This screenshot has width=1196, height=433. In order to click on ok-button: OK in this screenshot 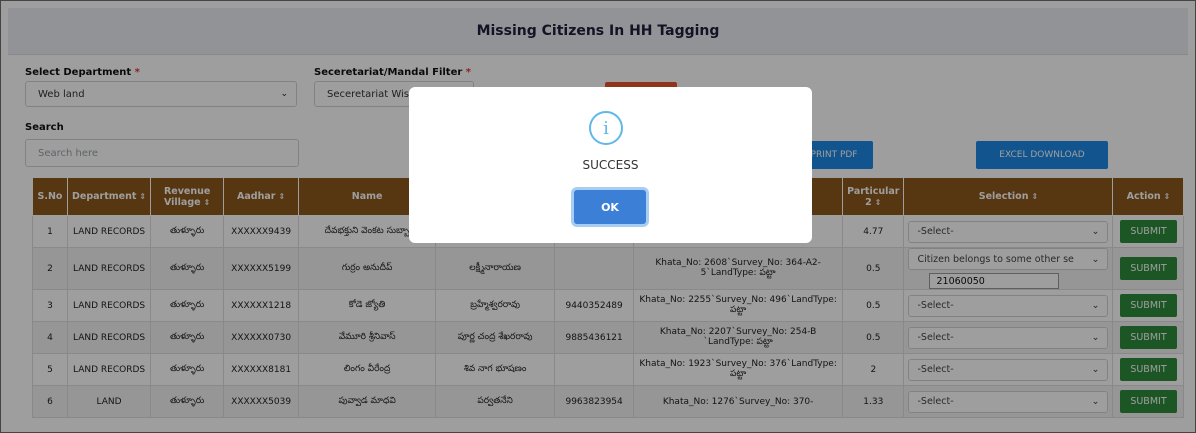, I will do `click(610, 207)`.